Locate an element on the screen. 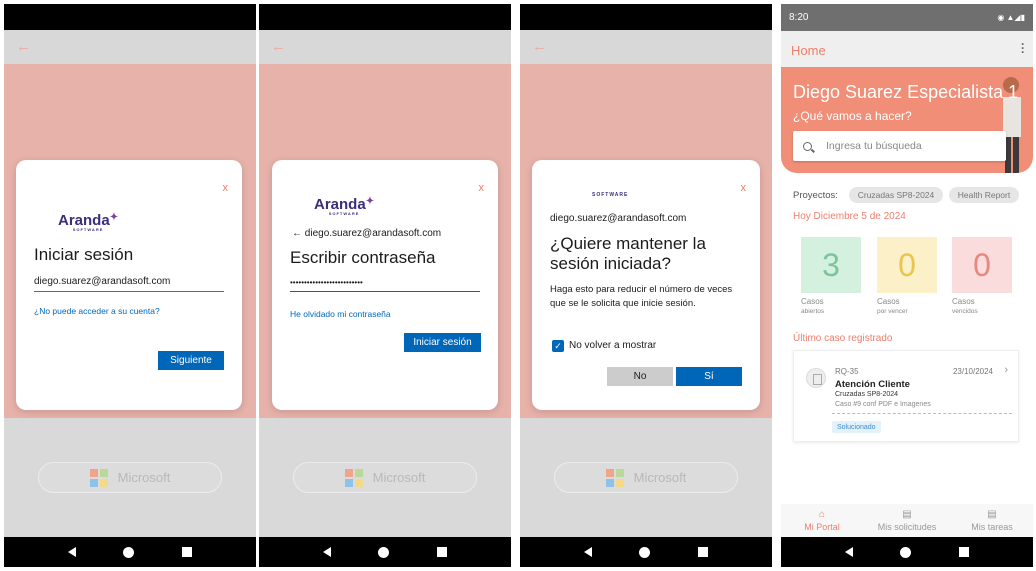 Image resolution: width=1036 pixels, height=571 pixels. chevron-right-icon: › is located at coordinates (1006, 370).